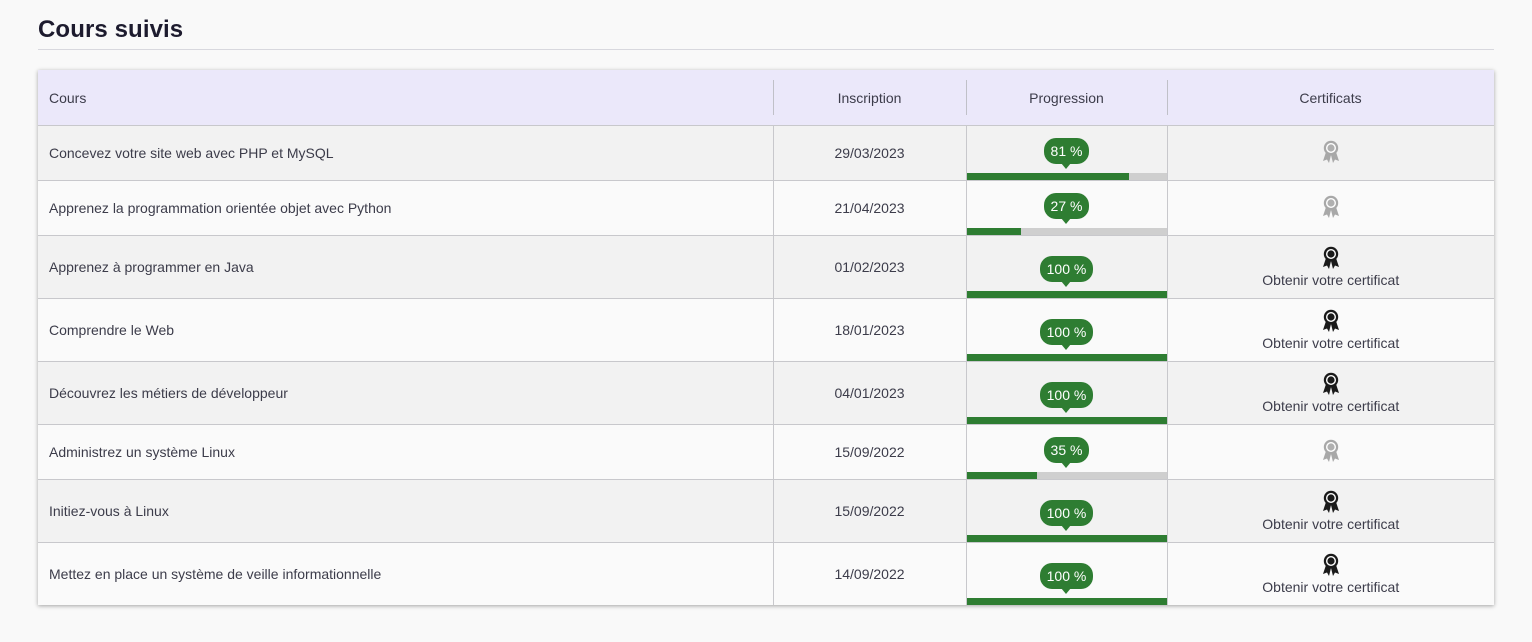  I want to click on page-title: Cours suivis, so click(111, 29).